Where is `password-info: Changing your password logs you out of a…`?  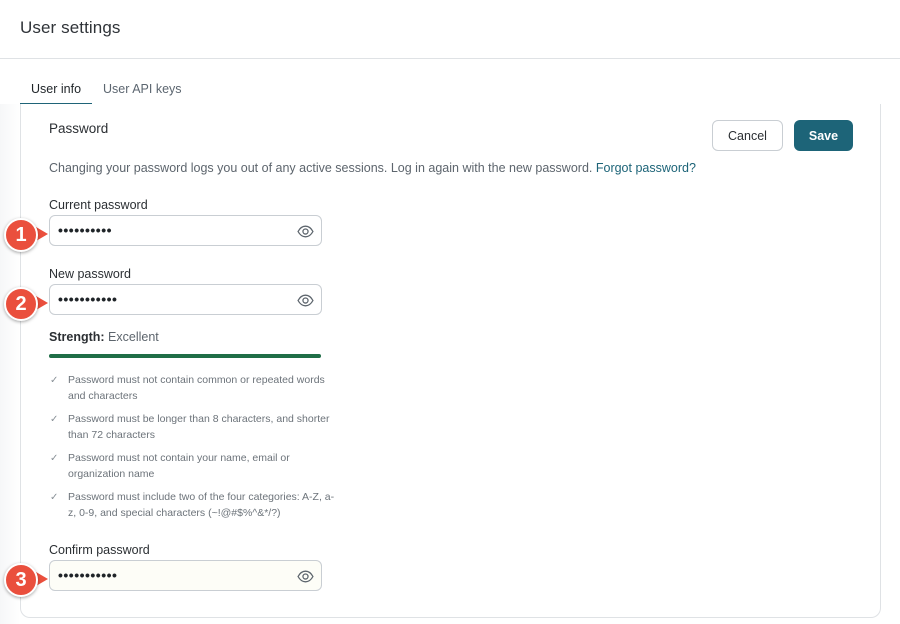
password-info: Changing your password logs you out of a… is located at coordinates (372, 168).